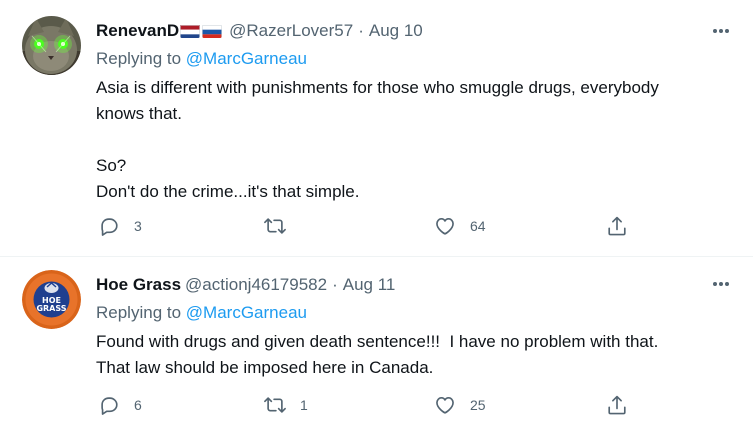  I want to click on avatar: HOE GRASS, so click(51, 299).